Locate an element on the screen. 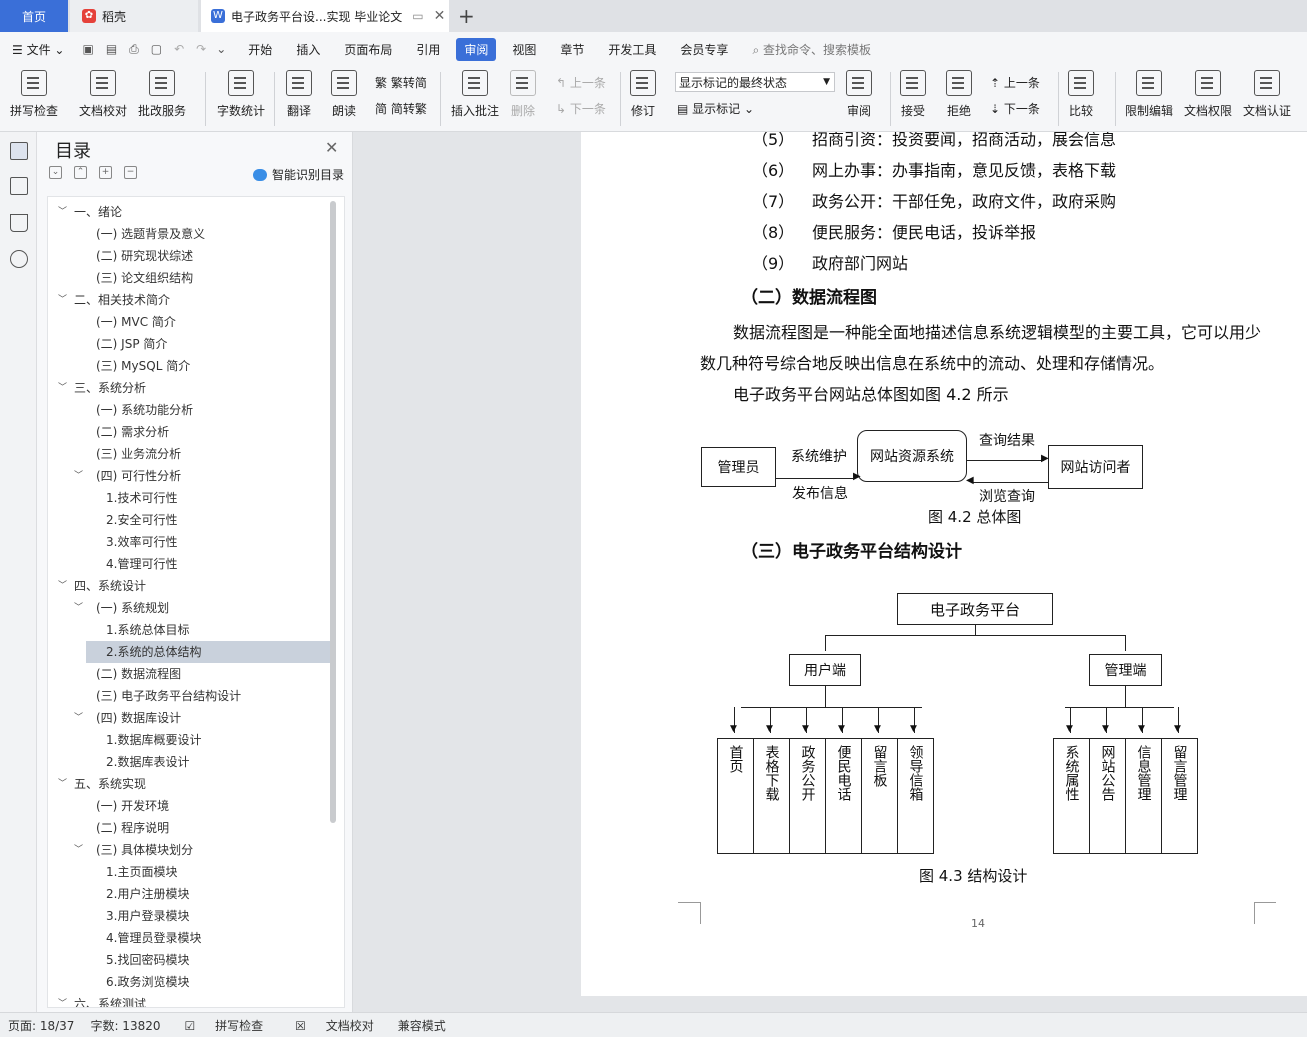 This screenshot has width=1307, height=1037. menu-reference: 引用 is located at coordinates (428, 49).